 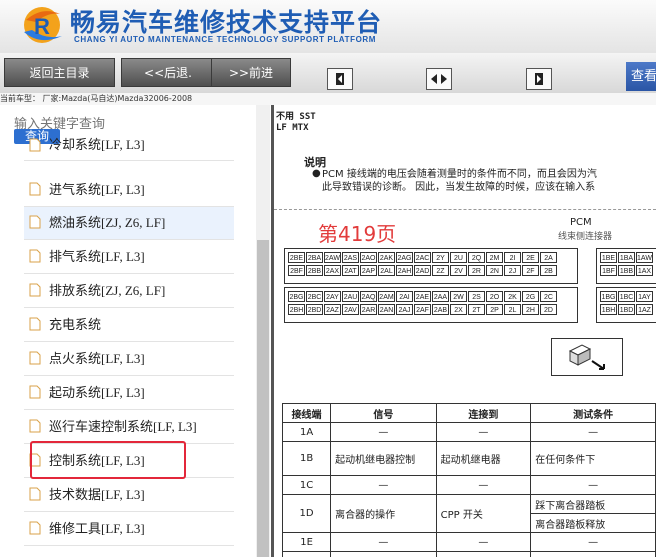 I want to click on probe-illustration, so click(x=587, y=357).